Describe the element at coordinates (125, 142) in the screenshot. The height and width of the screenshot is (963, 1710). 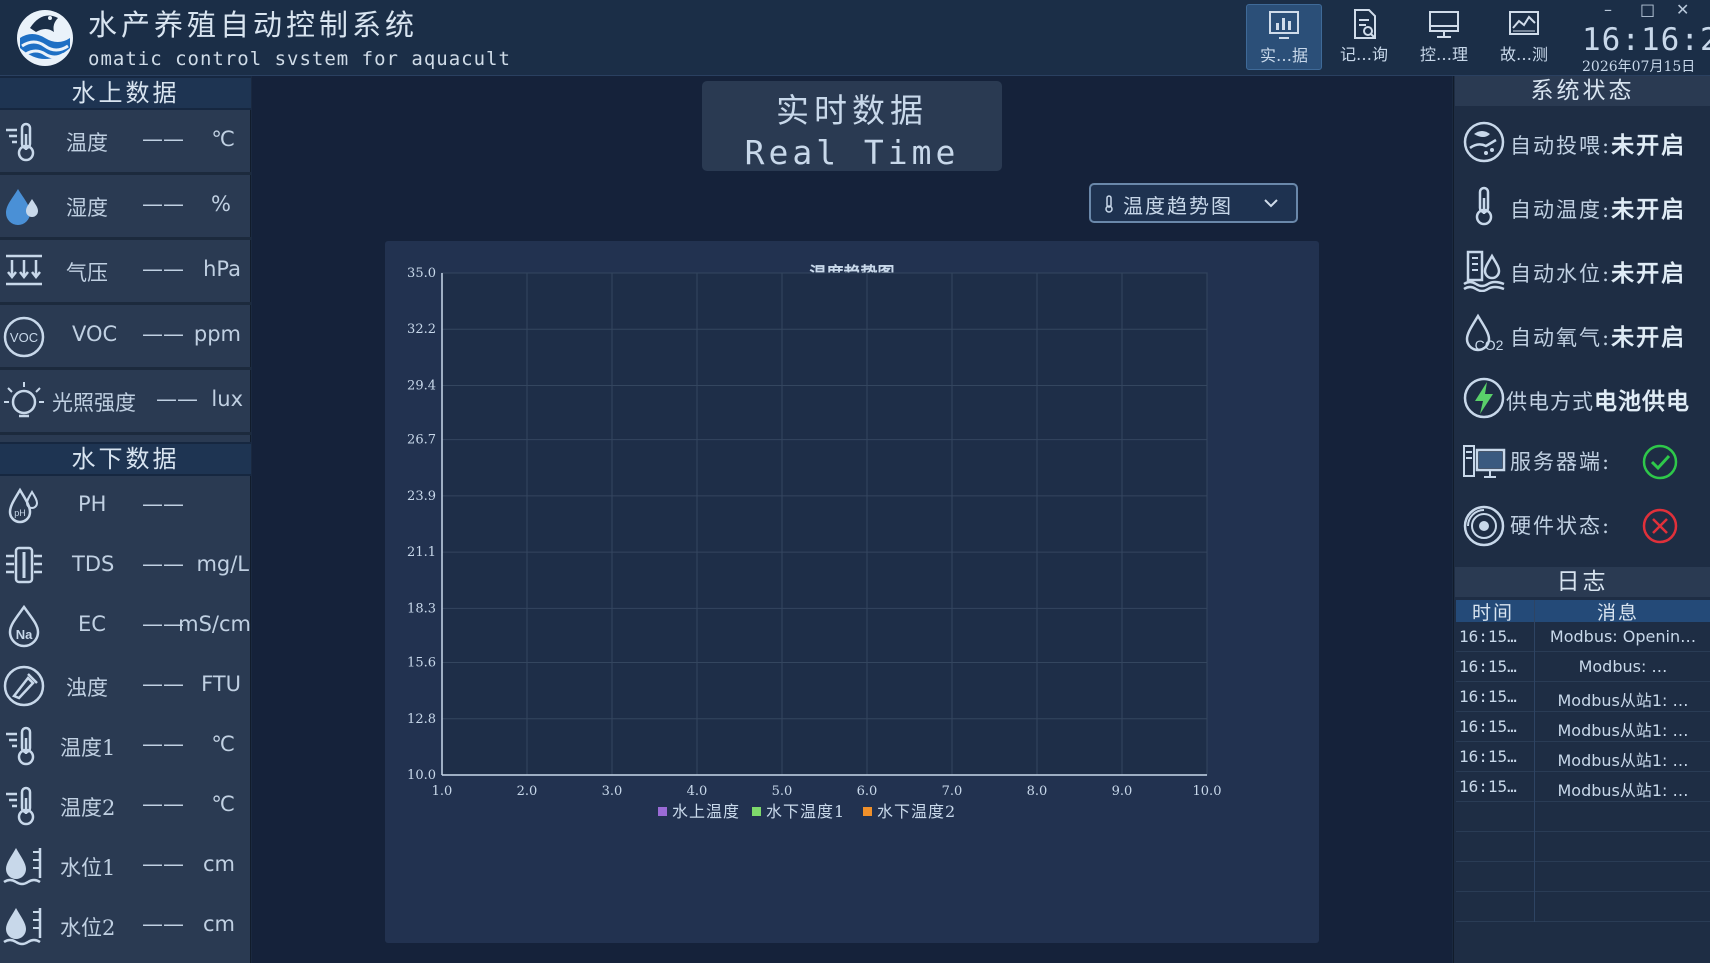
I see `sensor-row-temperature: 温度 —— ℃` at that location.